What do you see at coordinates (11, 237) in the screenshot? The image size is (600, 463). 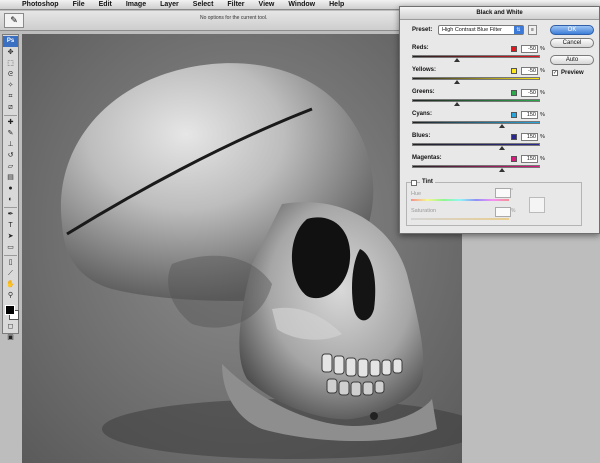 I see `path-selection-icon: ➤` at bounding box center [11, 237].